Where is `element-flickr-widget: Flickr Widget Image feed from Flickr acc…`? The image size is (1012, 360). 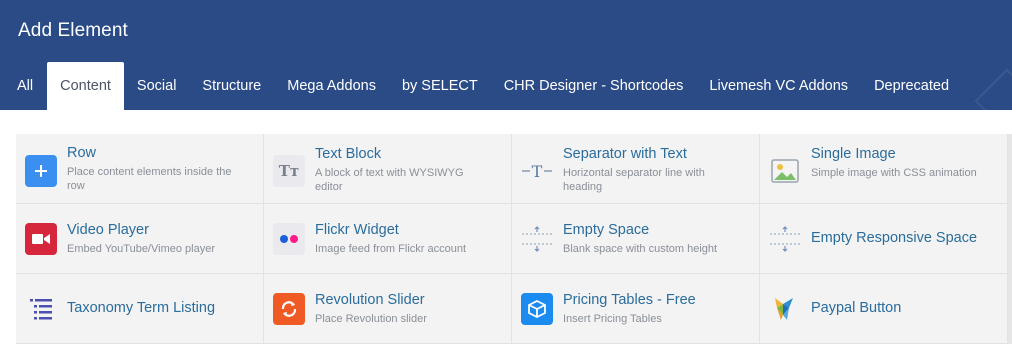 element-flickr-widget: Flickr Widget Image feed from Flickr acc… is located at coordinates (388, 239).